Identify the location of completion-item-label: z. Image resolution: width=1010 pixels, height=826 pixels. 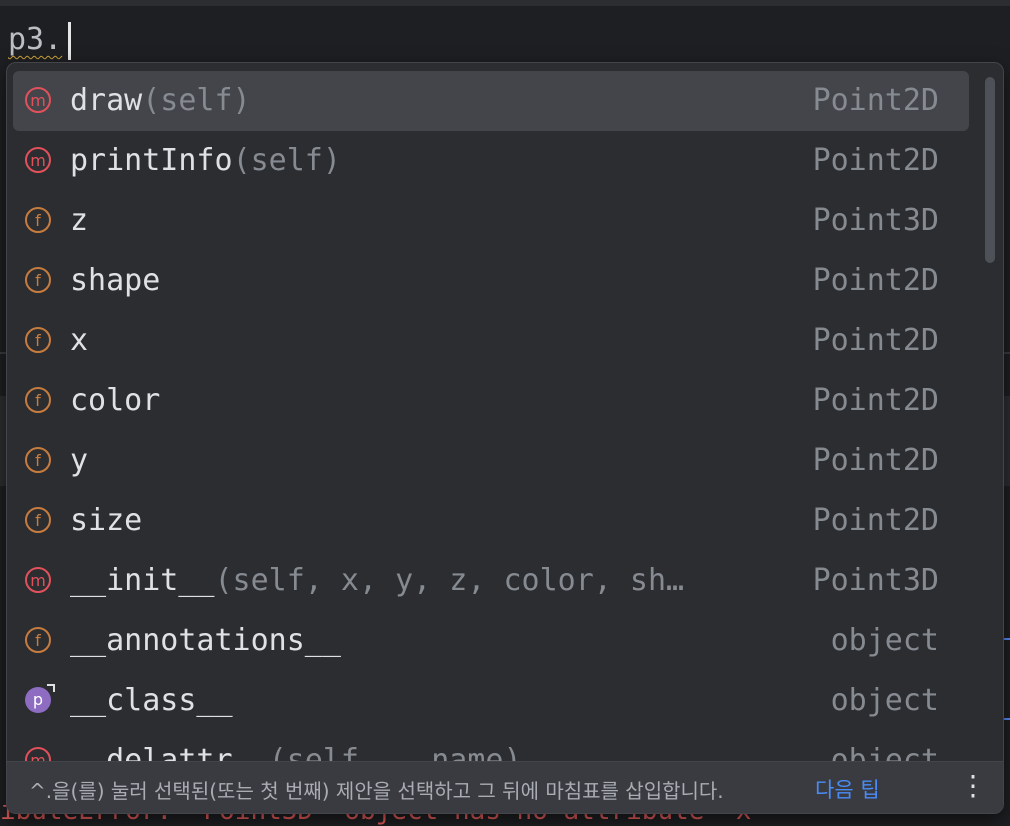
(79, 221).